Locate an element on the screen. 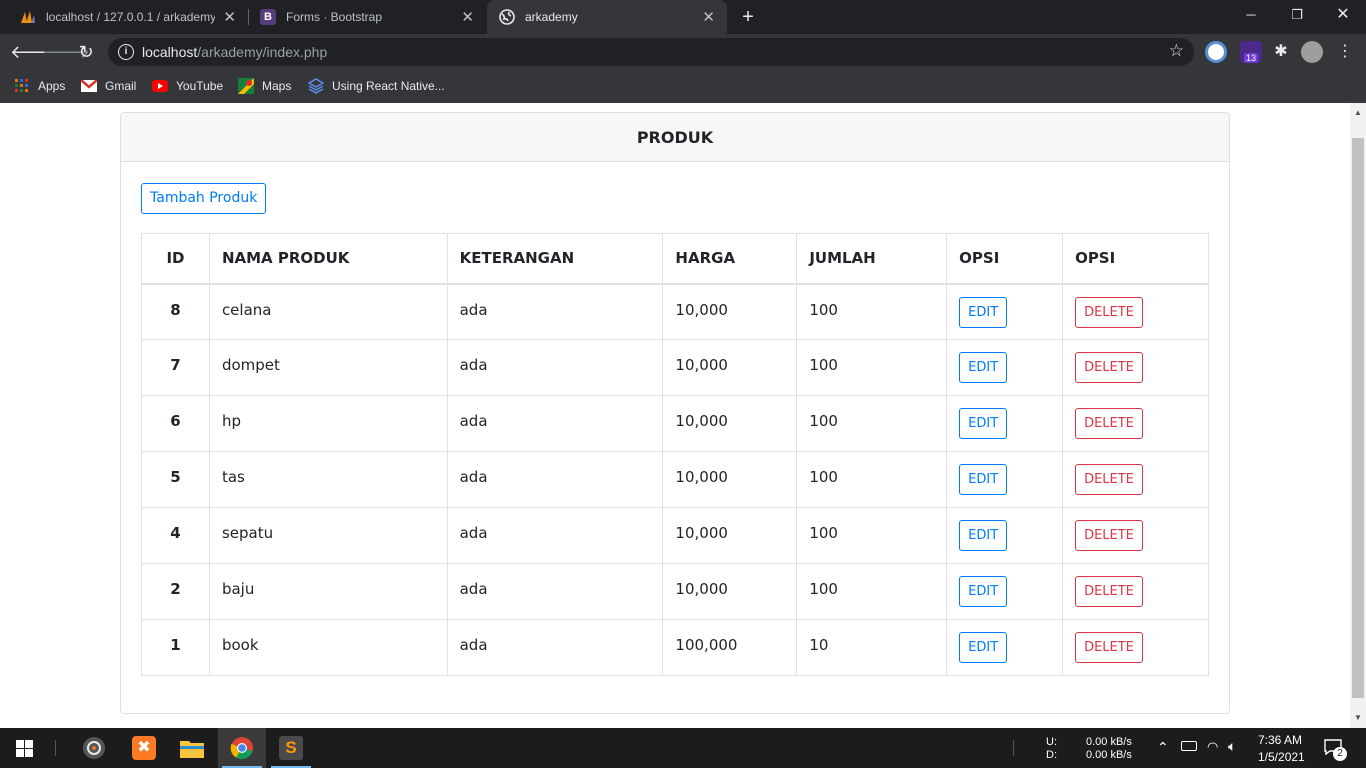 Image resolution: width=1366 pixels, height=768 pixels. clock-date: 1/5/2021 is located at coordinates (1281, 757).